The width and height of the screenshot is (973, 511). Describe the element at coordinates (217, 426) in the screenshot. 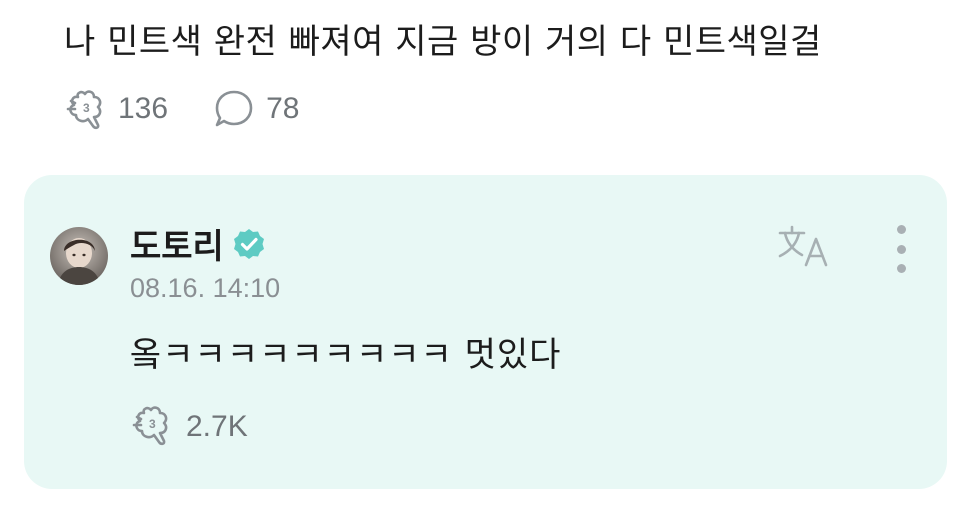

I see `reply-like-count: 2.7K` at that location.